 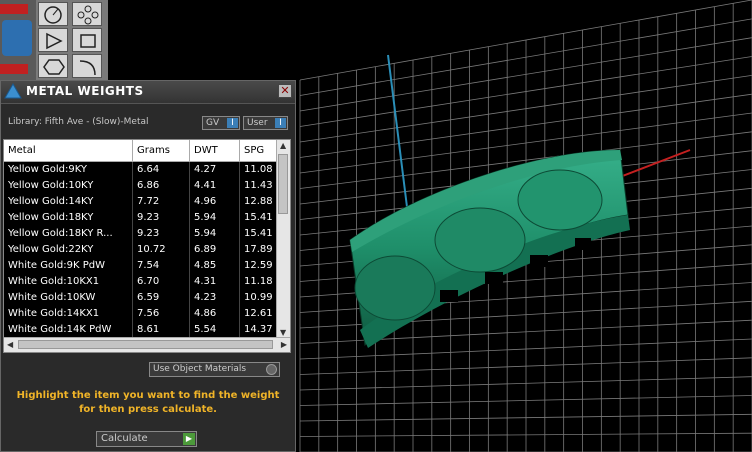 I want to click on table-cell: Yellow Gold:22KY, so click(x=68, y=250).